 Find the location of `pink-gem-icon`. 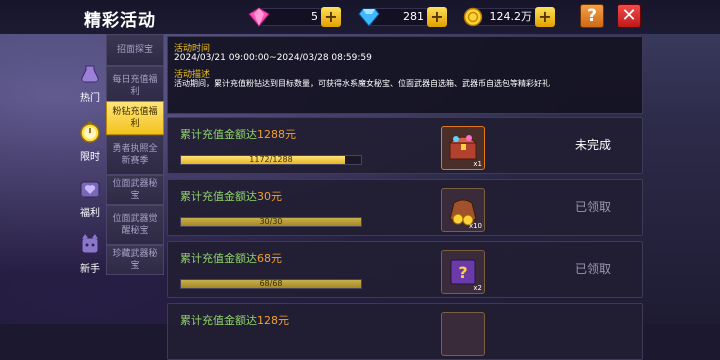

pink-gem-icon is located at coordinates (259, 17).